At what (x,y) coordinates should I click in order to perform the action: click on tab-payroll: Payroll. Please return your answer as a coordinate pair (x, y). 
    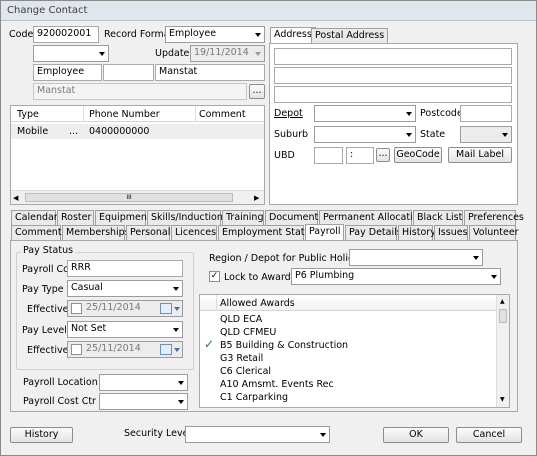
    Looking at the image, I should click on (324, 232).